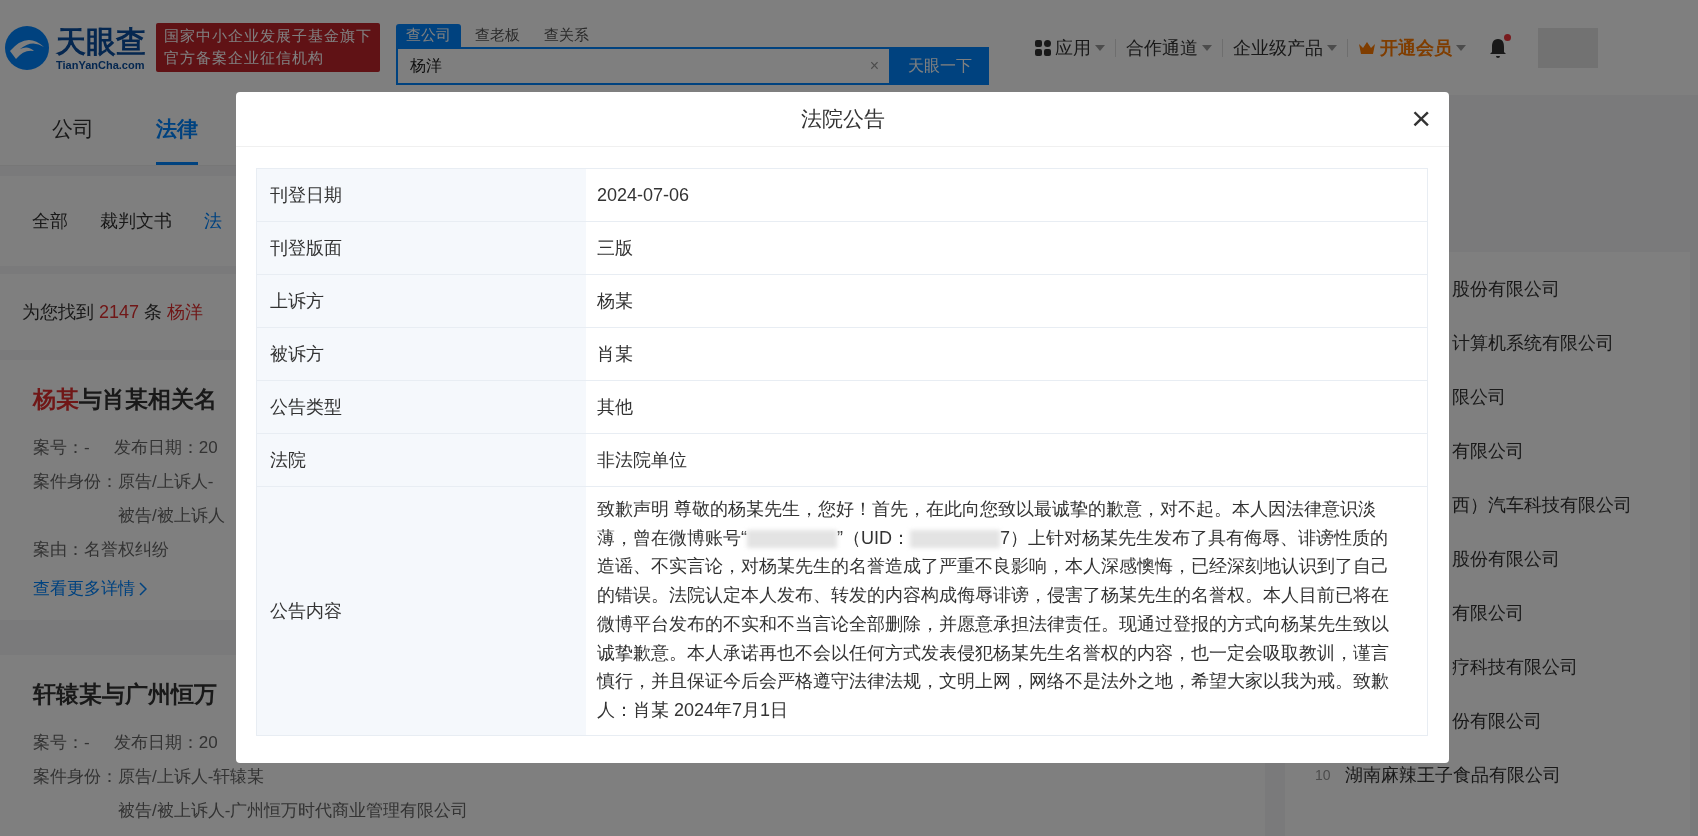  Describe the element at coordinates (101, 550) in the screenshot. I see `case-cause: 案由：名誉权纠纷` at that location.